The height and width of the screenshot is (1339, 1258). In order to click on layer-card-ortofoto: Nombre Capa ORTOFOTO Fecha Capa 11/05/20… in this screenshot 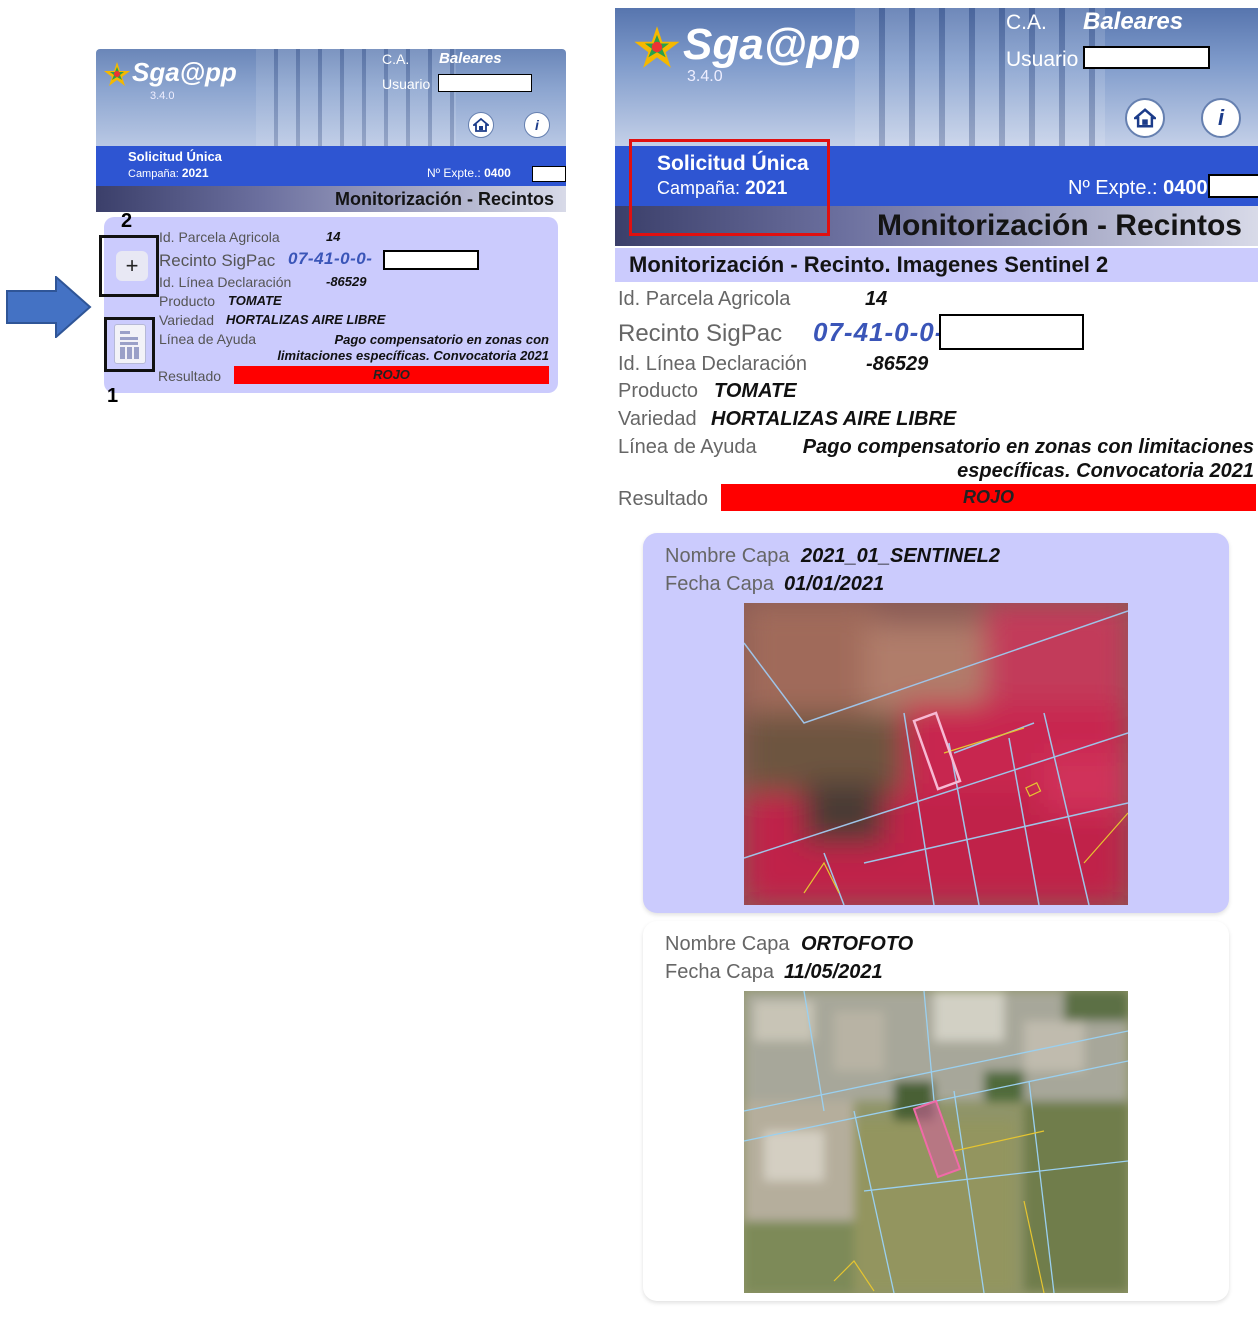, I will do `click(936, 1111)`.